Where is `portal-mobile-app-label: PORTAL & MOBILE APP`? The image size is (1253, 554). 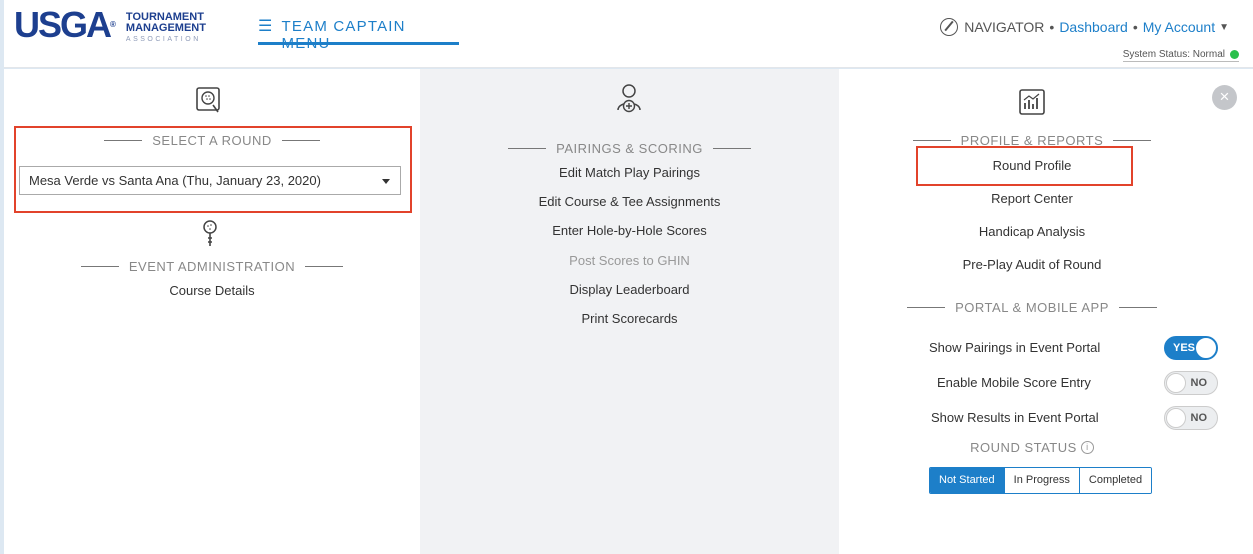 portal-mobile-app-label: PORTAL & MOBILE APP is located at coordinates (1032, 307).